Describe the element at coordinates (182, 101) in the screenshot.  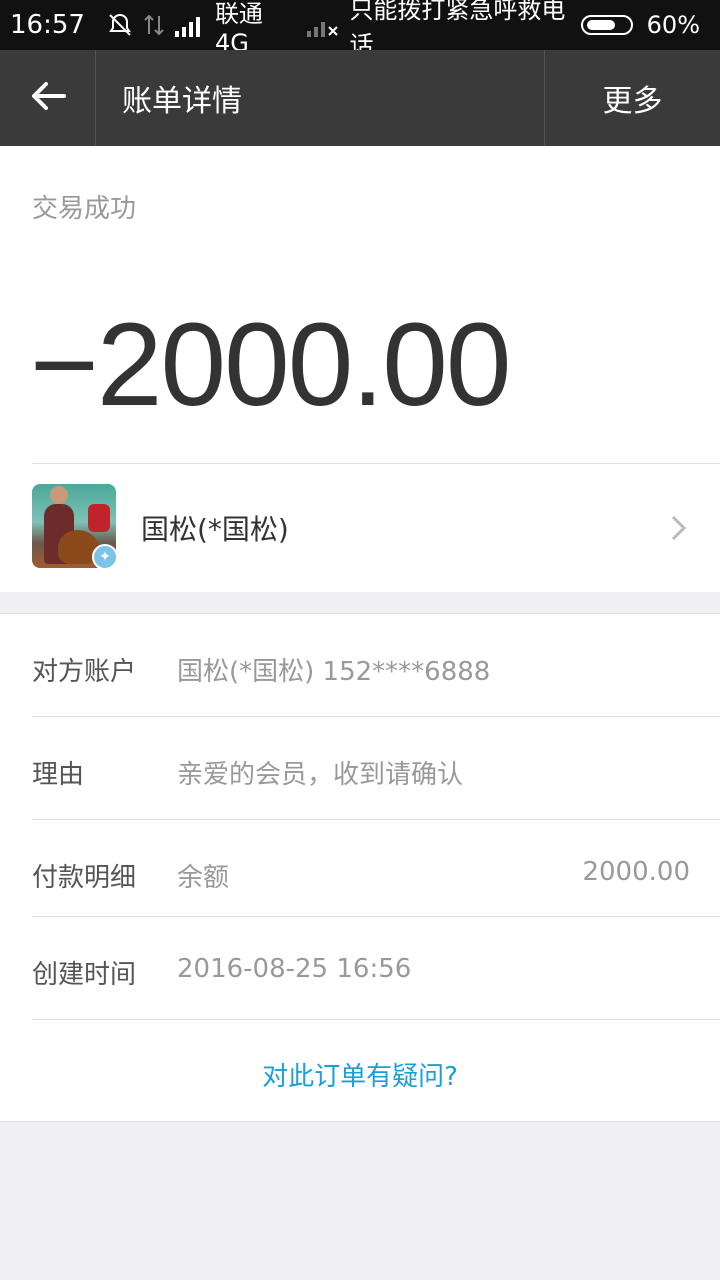
I see `page-title: 账单详情` at that location.